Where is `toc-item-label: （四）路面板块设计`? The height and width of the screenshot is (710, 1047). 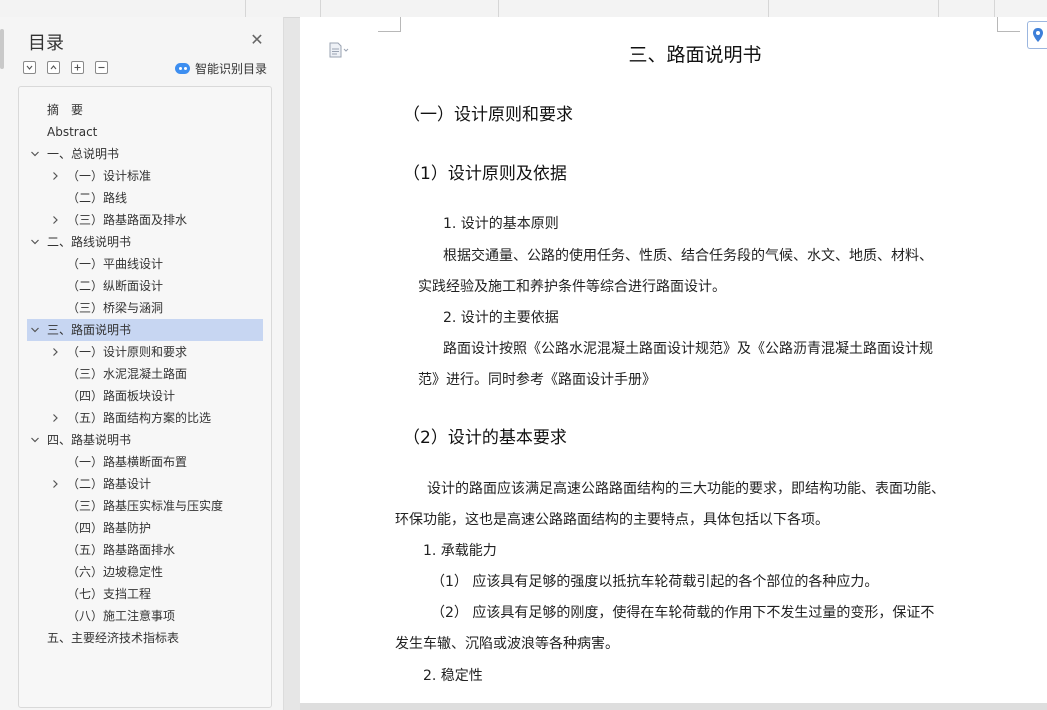 toc-item-label: （四）路面板块设计 is located at coordinates (121, 396).